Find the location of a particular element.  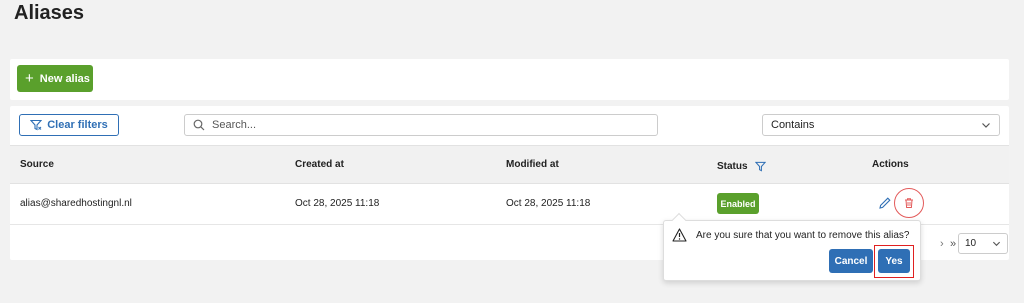

clear-filters-label: Clear filters is located at coordinates (77, 125).